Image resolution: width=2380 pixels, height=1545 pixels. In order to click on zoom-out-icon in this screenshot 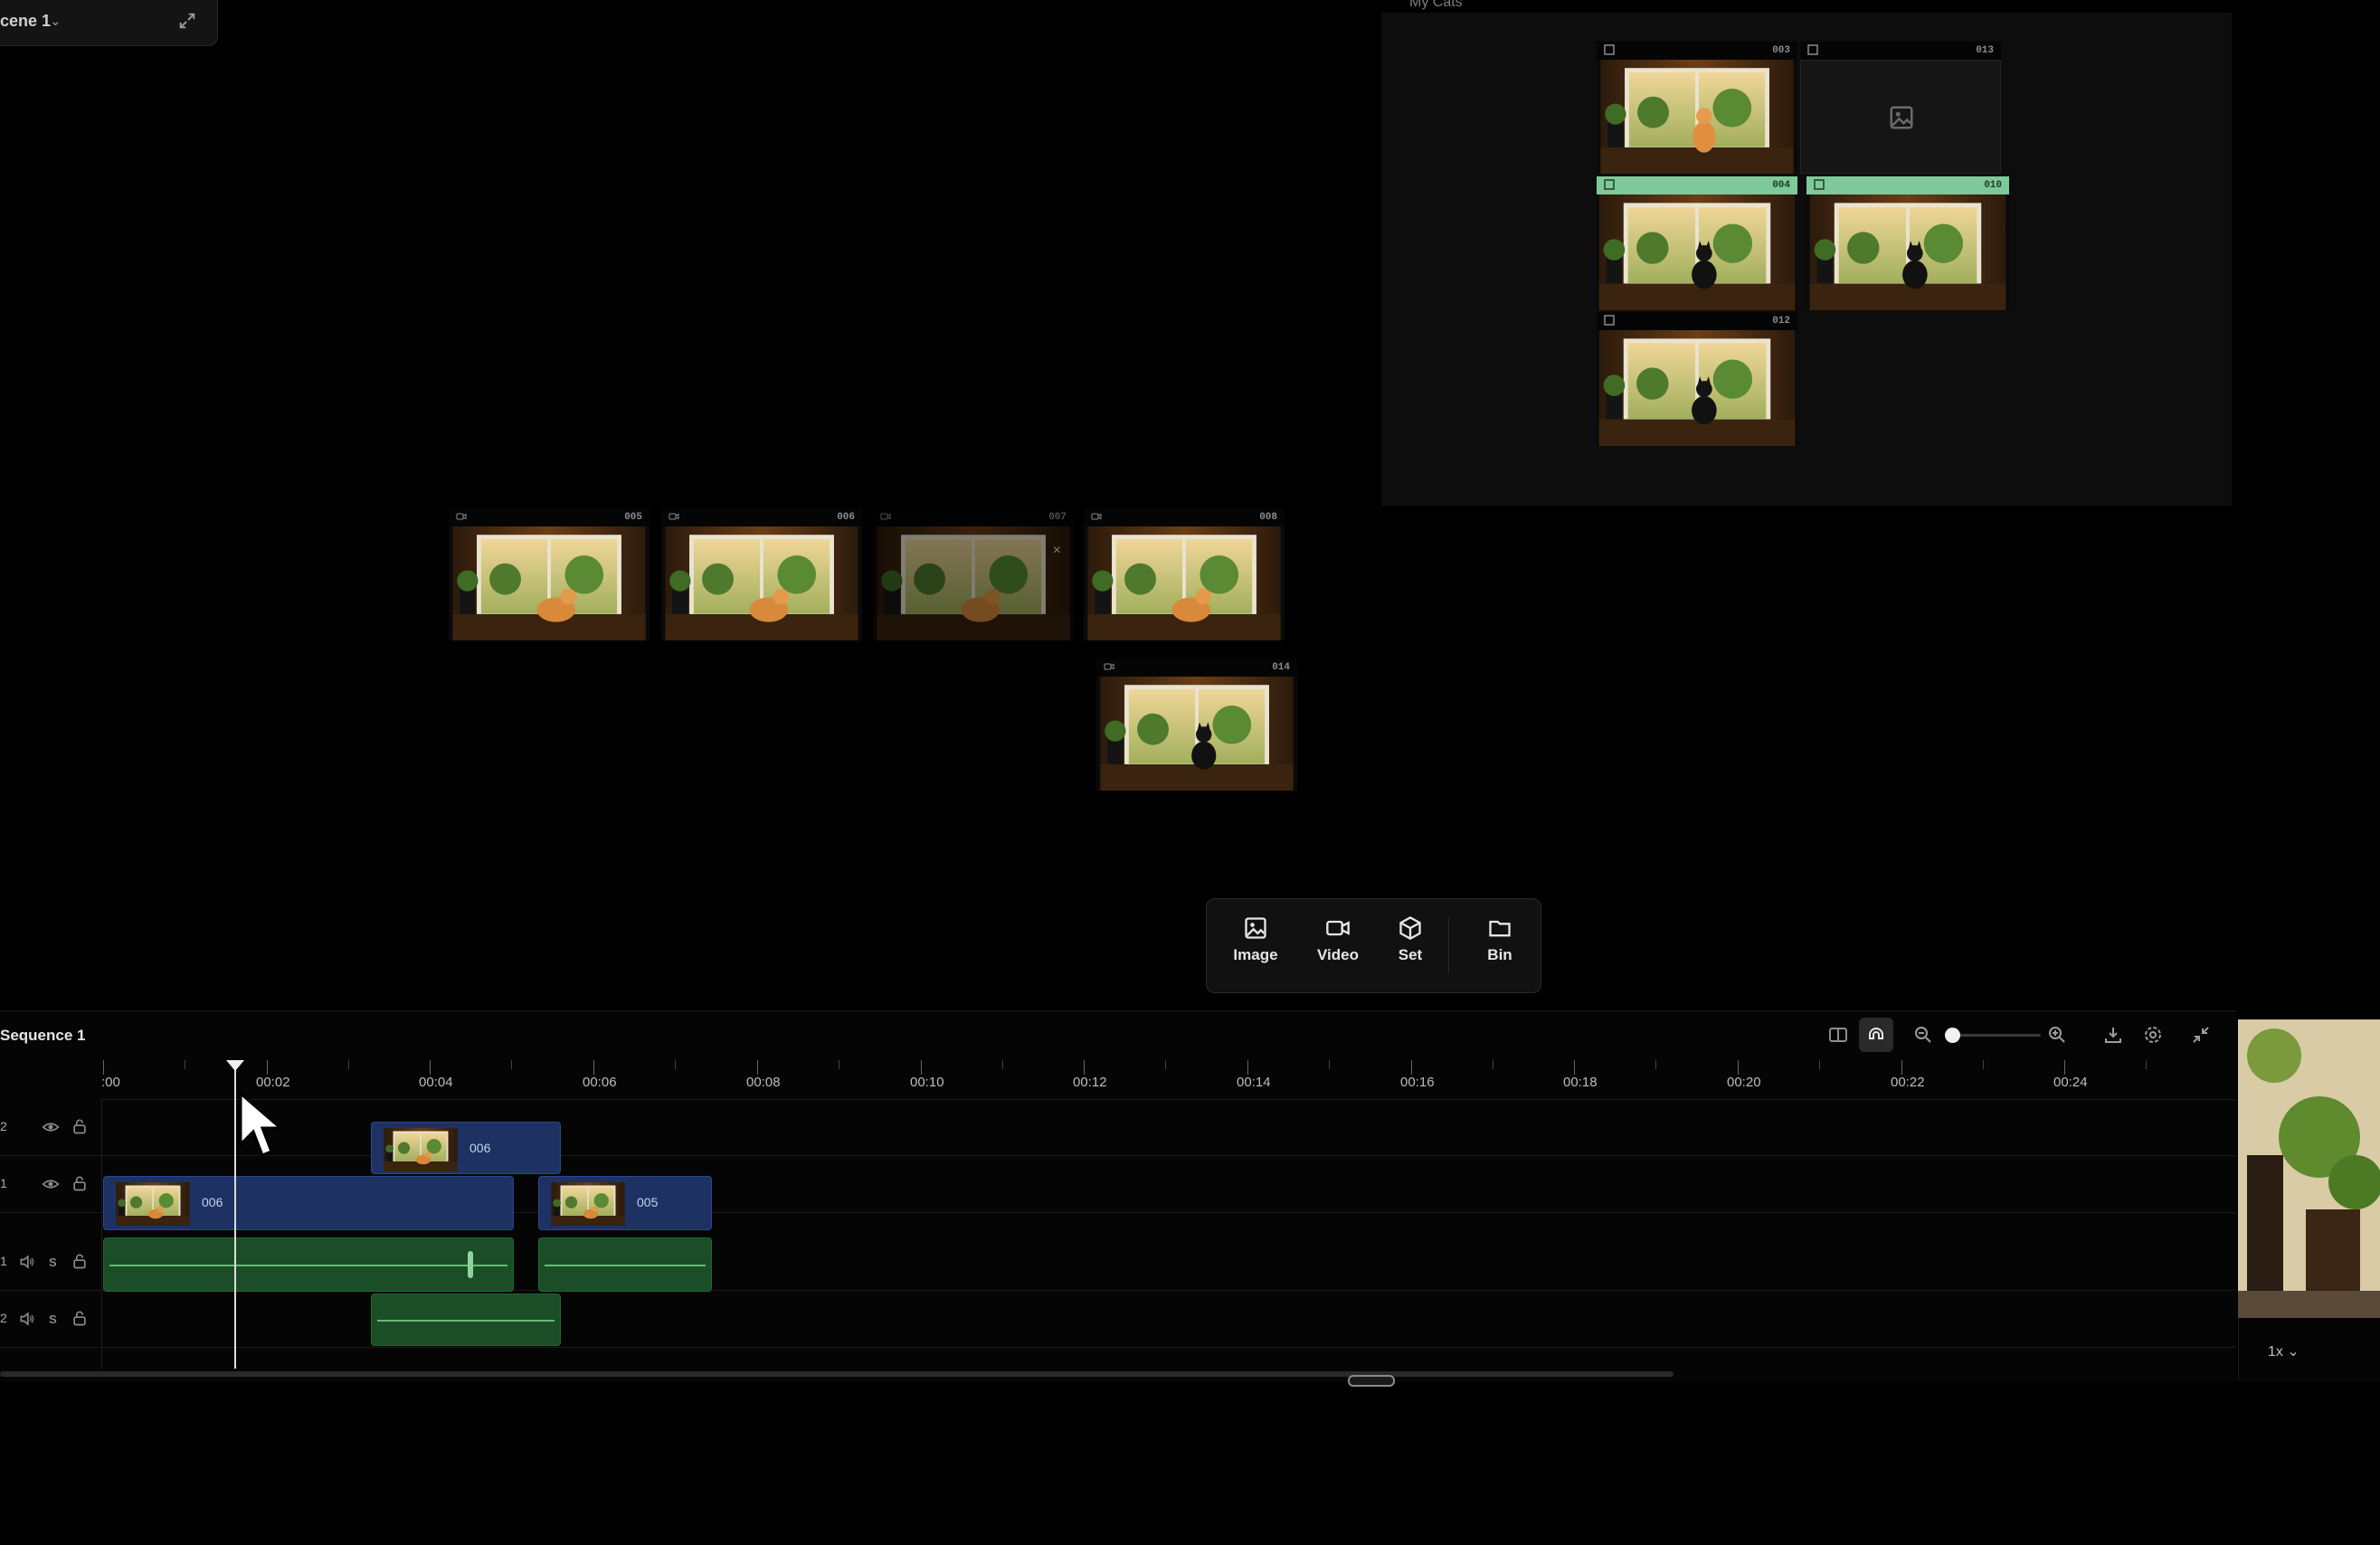, I will do `click(1923, 1035)`.